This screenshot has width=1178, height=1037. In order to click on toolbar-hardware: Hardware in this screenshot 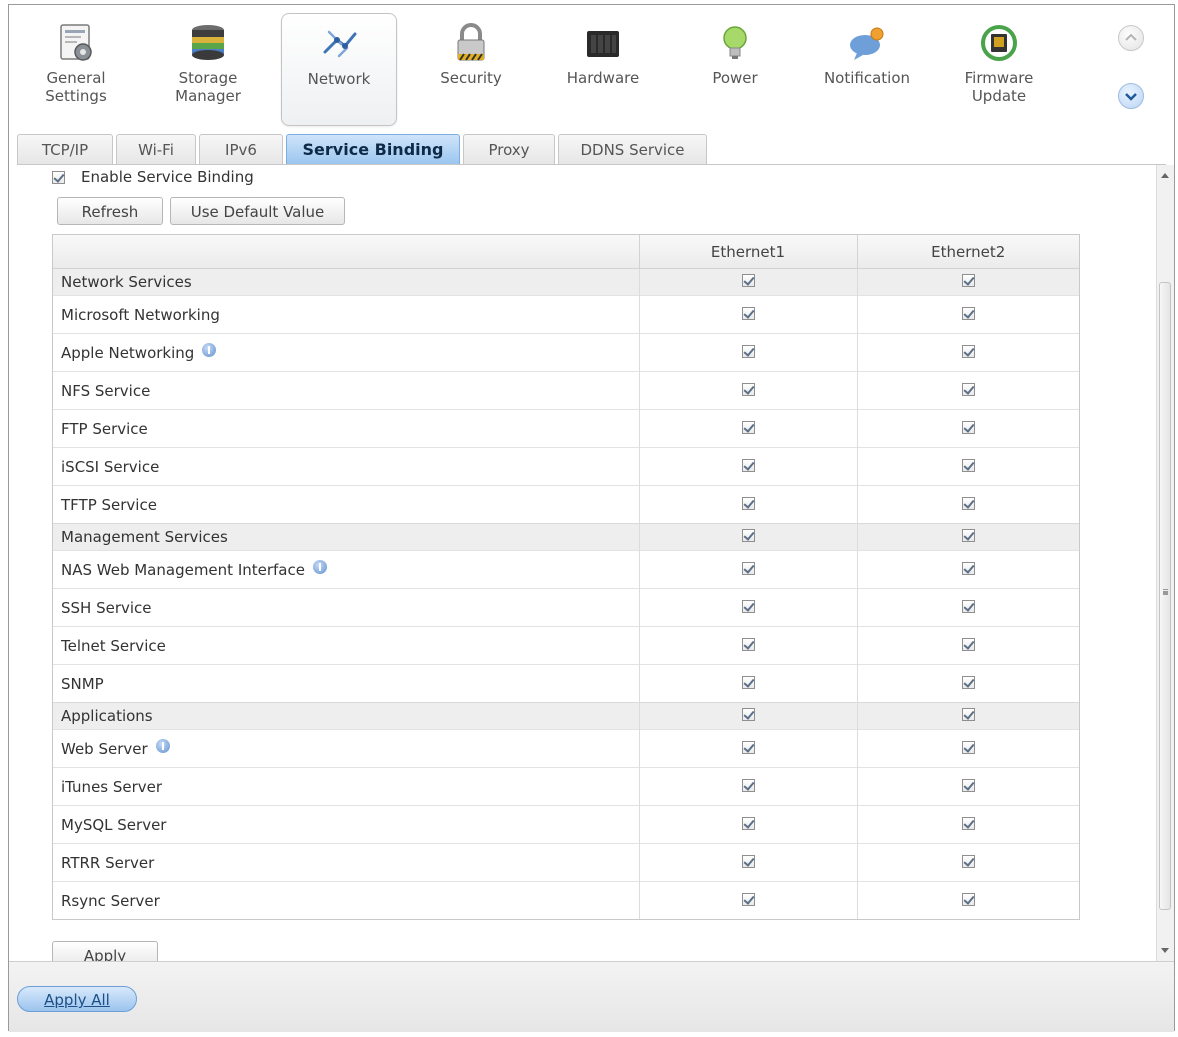, I will do `click(603, 69)`.